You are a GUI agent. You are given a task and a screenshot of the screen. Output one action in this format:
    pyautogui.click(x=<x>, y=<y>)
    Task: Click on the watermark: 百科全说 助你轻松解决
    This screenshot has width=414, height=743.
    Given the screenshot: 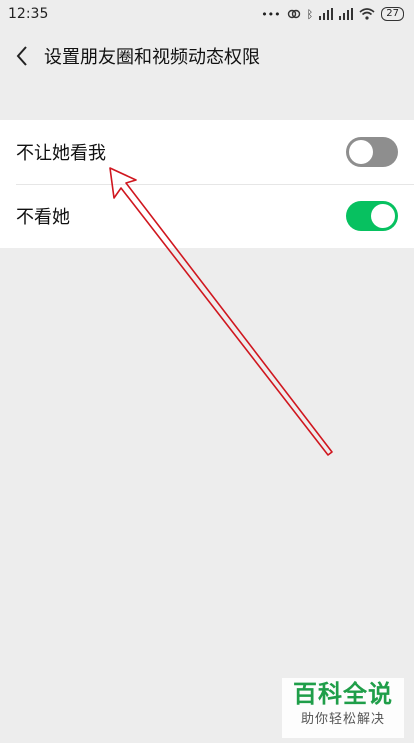 What is the action you would take?
    pyautogui.click(x=343, y=708)
    